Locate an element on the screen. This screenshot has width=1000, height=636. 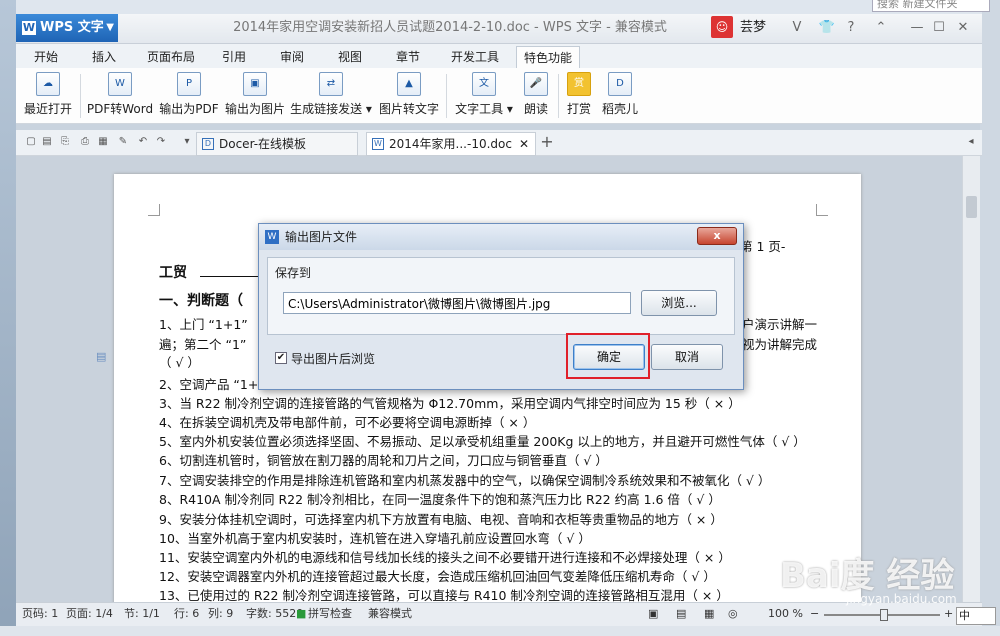
question-line: 4、在拆装空调机壳及带电部件前，可不必要将空调电源断掉（ × ） is located at coordinates (347, 422).